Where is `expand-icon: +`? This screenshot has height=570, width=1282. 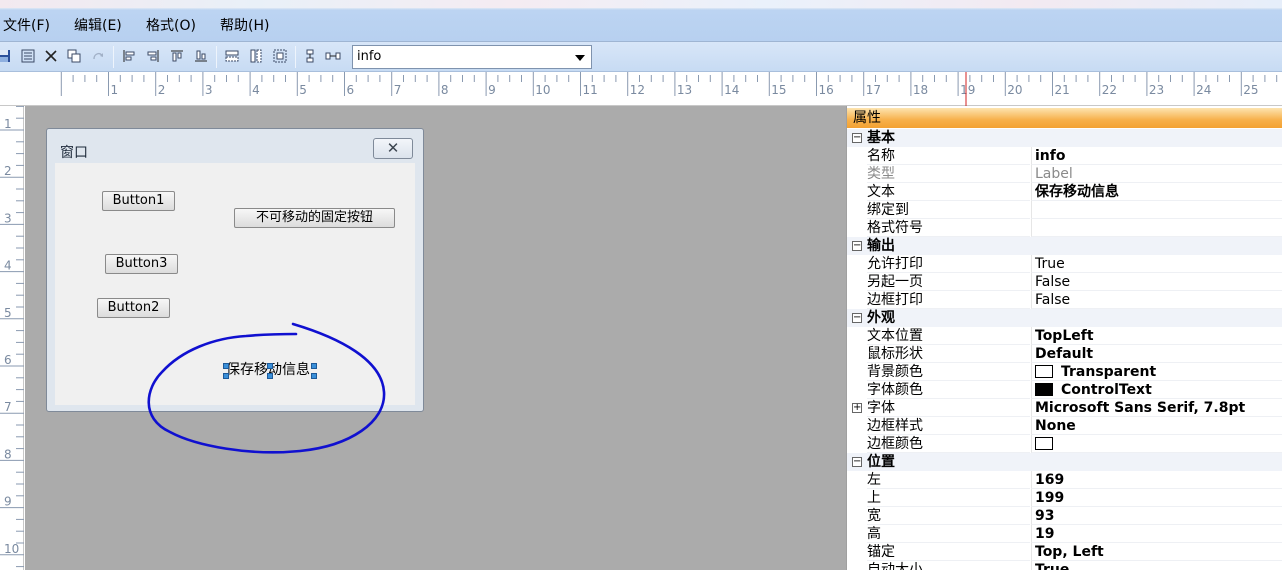 expand-icon: + is located at coordinates (857, 408).